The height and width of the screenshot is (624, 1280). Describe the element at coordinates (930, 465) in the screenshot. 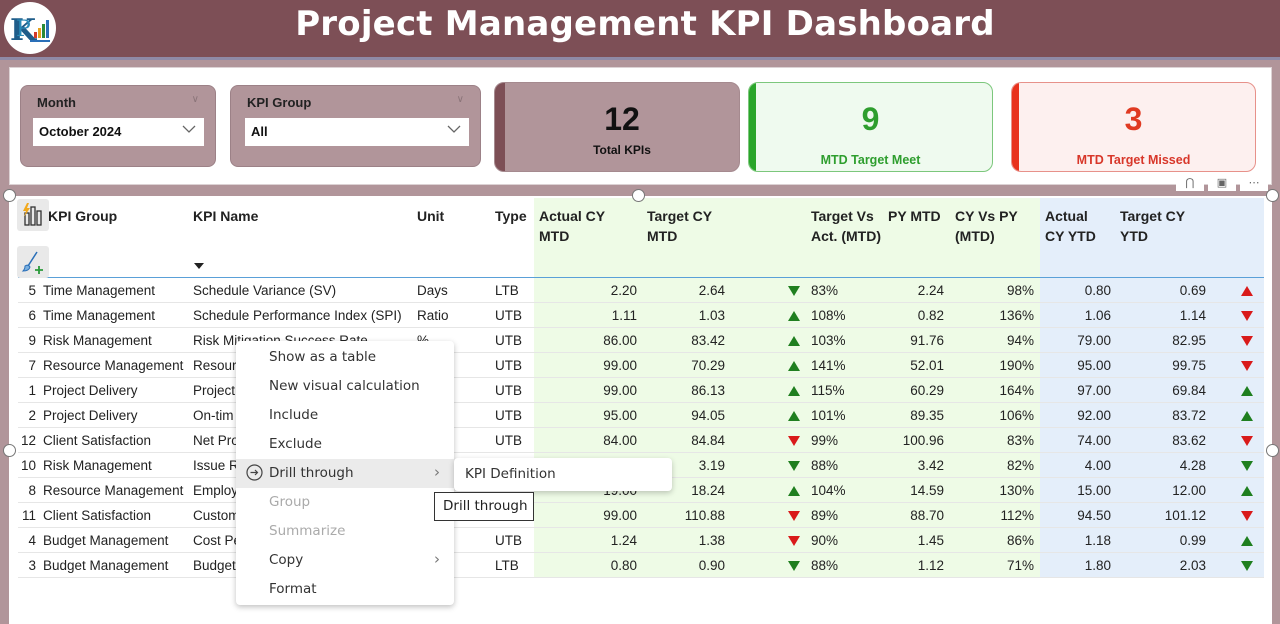

I see `py-mtd-cell: 3.42` at that location.